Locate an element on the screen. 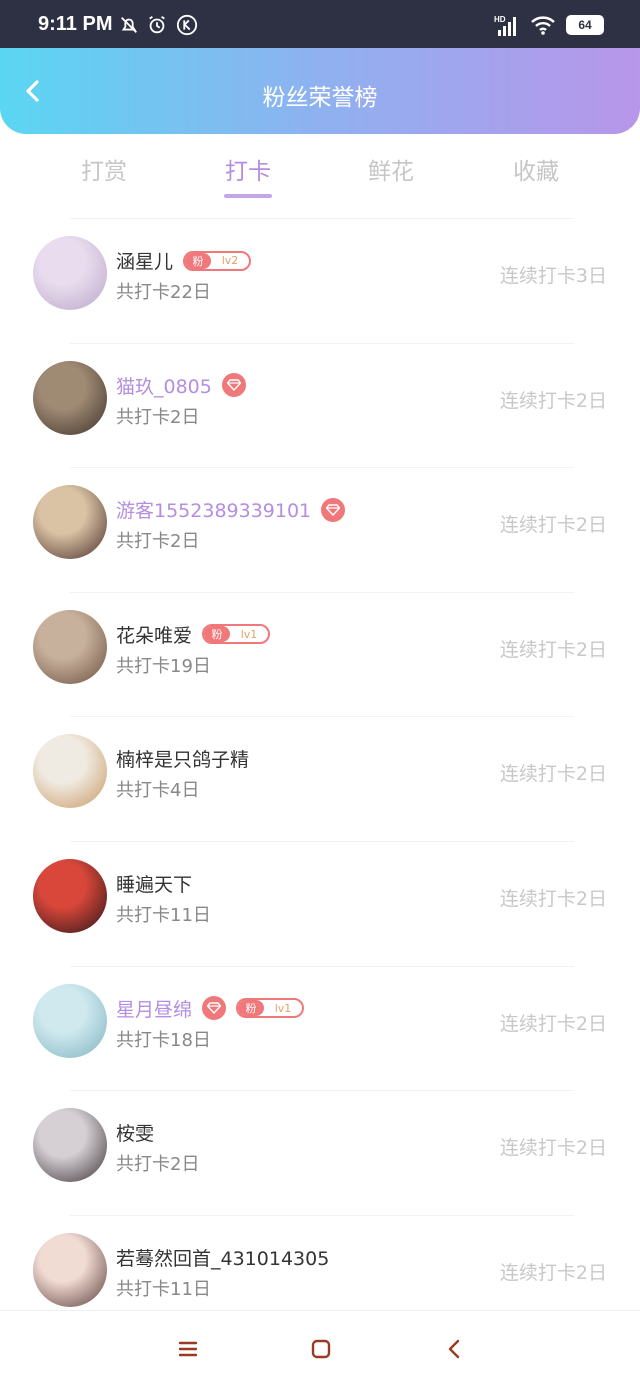  tab-active-indicator is located at coordinates (248, 196).